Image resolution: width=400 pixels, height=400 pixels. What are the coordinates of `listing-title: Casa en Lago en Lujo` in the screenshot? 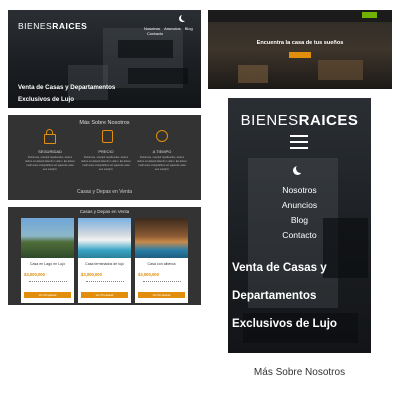 It's located at (47, 264).